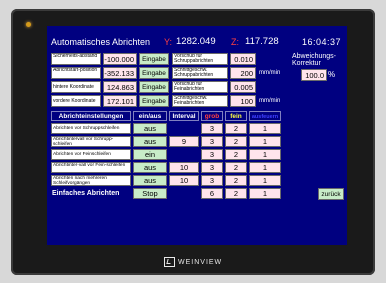 The image size is (386, 283). Describe the element at coordinates (243, 59) in the screenshot. I see `rough-feed-value: 0.010` at that location.